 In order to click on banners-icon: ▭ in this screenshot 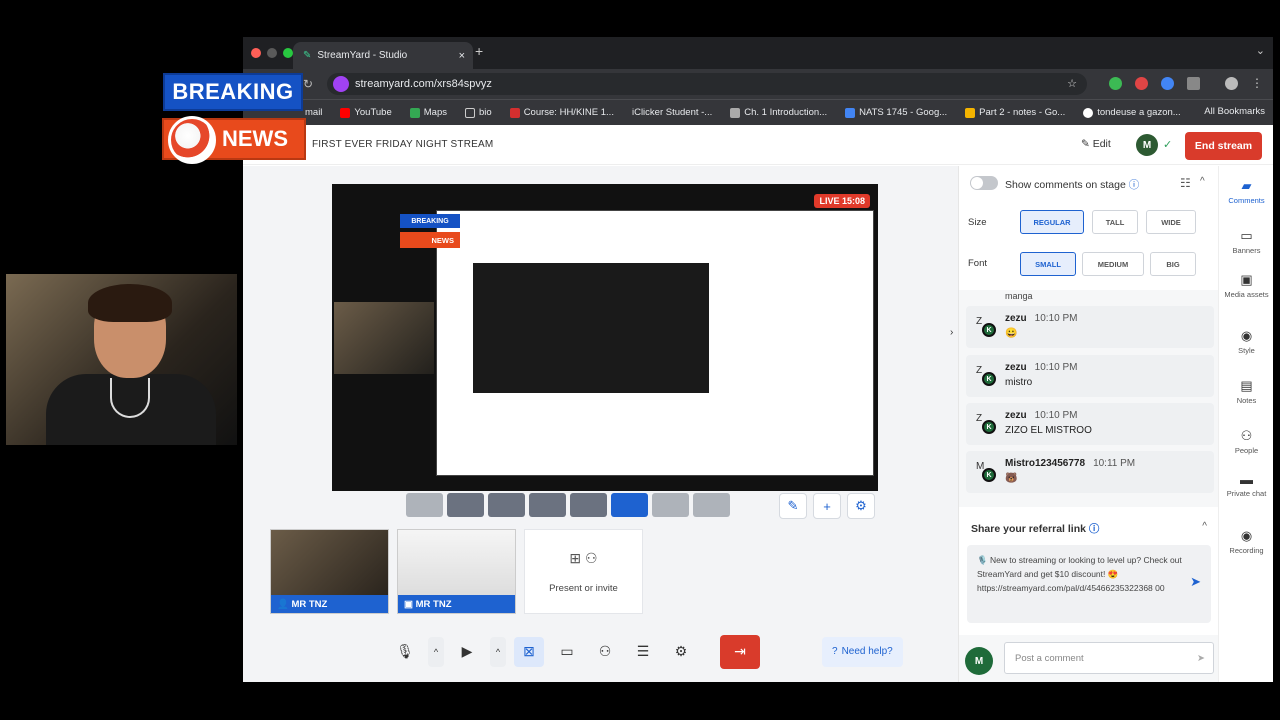, I will do `click(1246, 235)`.